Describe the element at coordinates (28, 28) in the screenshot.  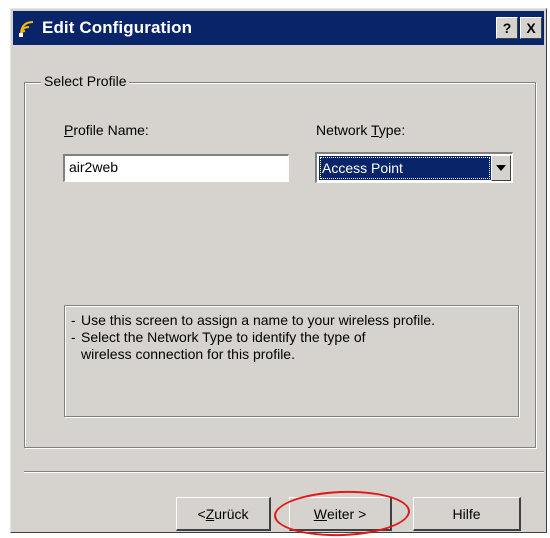
I see `wireless-signal-icon` at that location.